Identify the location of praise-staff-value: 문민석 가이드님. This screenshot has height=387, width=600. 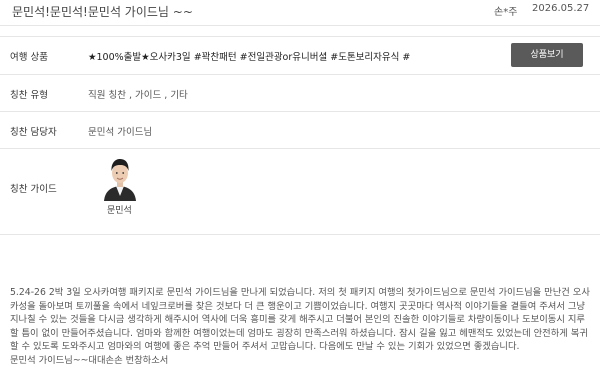
(120, 132).